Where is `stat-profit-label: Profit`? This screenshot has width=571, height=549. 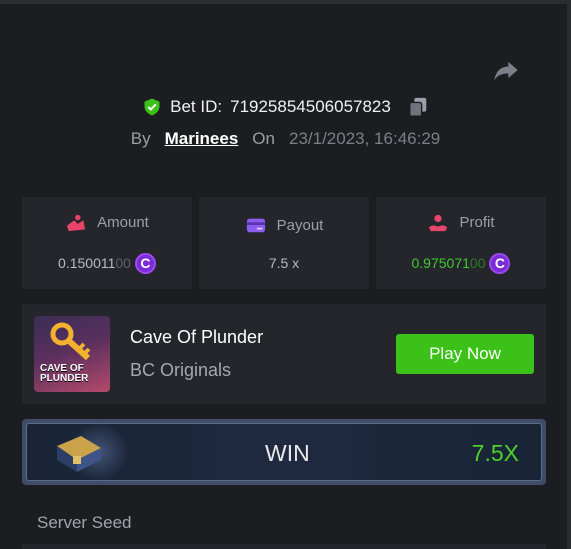 stat-profit-label: Profit is located at coordinates (477, 222).